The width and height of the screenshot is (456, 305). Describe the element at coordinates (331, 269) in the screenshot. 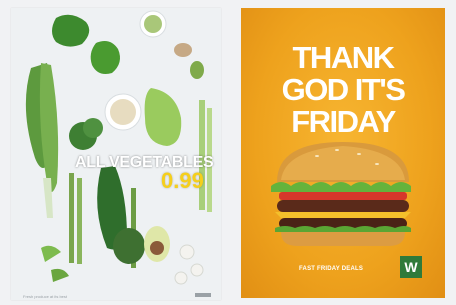

I see `friday-deals-text: FAST FRIDAY DEALS` at that location.